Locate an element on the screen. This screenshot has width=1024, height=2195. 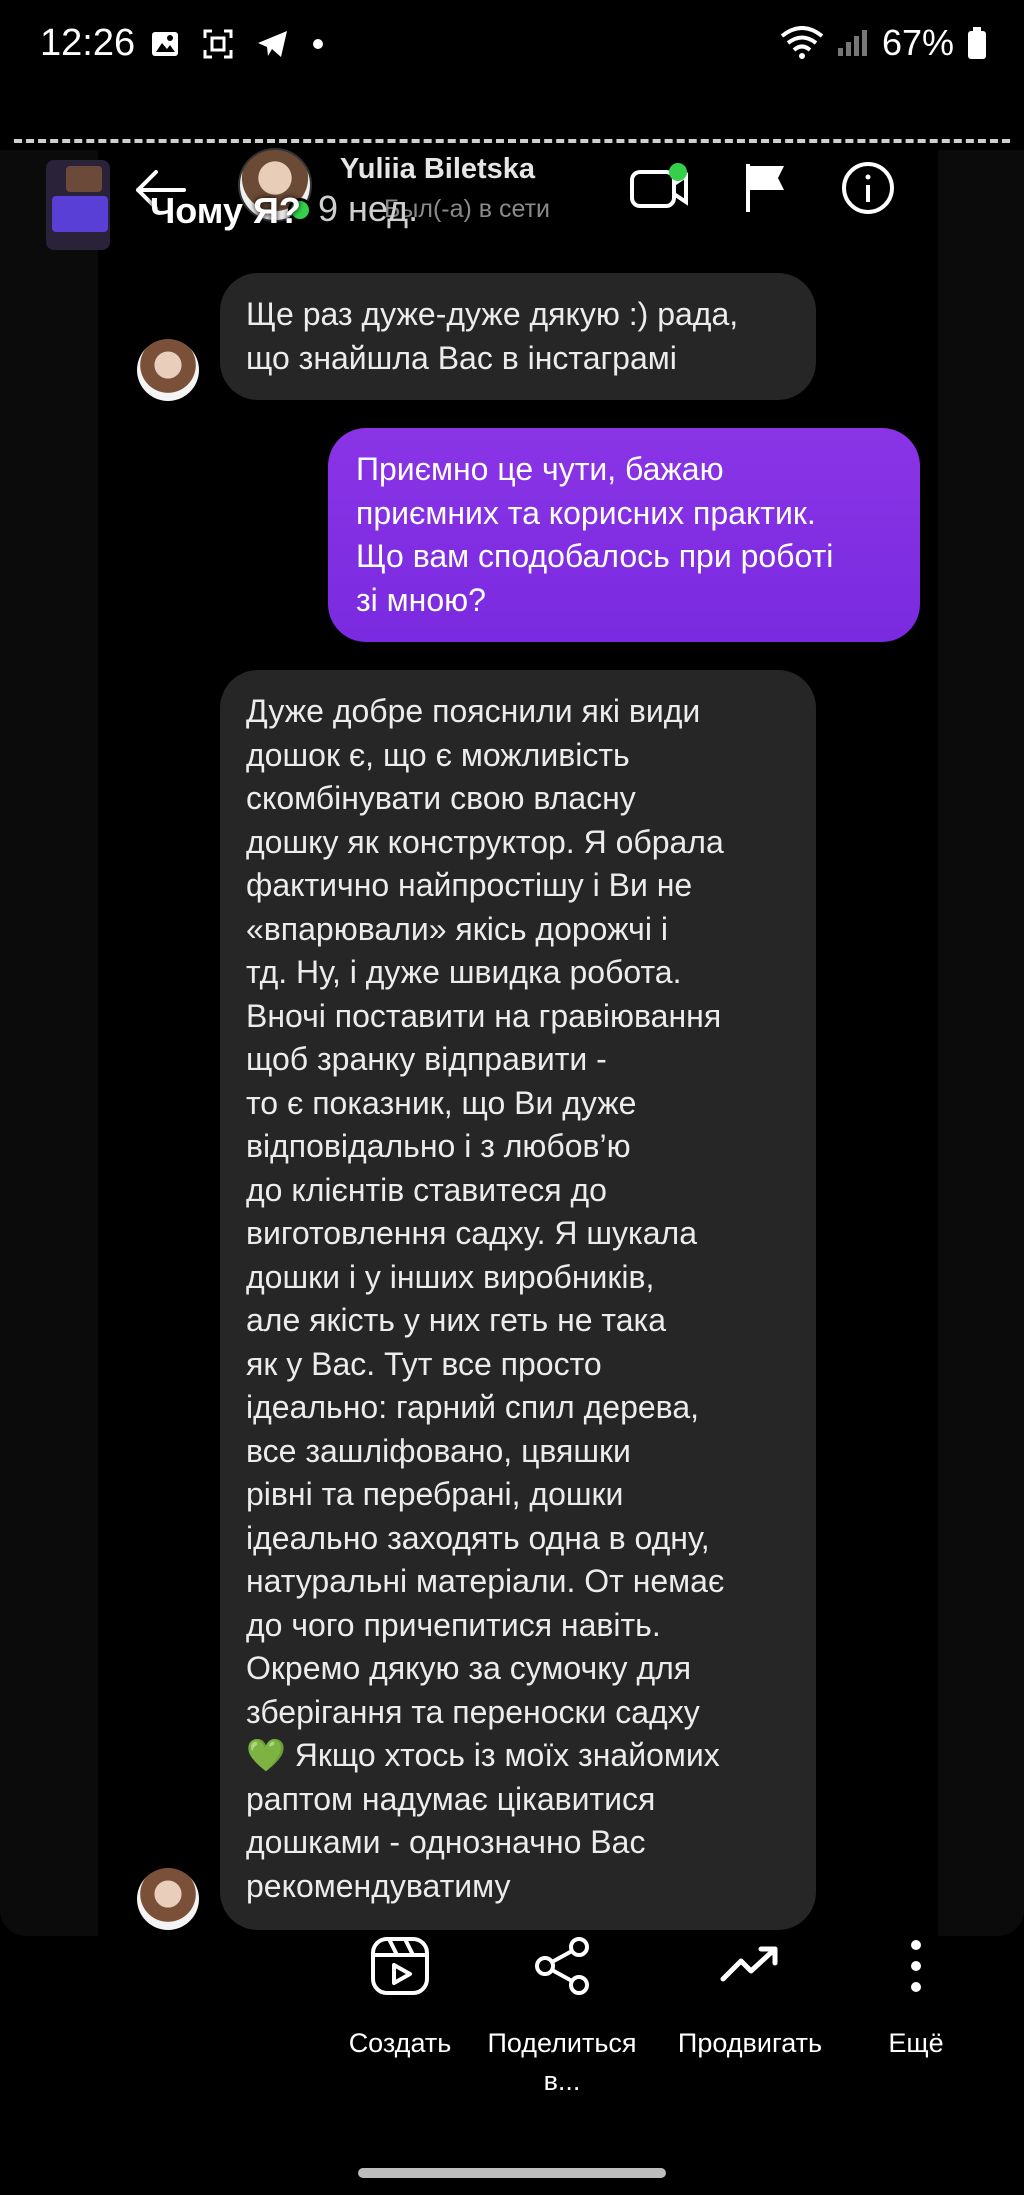
post-age: 9 нед. is located at coordinates (368, 208).